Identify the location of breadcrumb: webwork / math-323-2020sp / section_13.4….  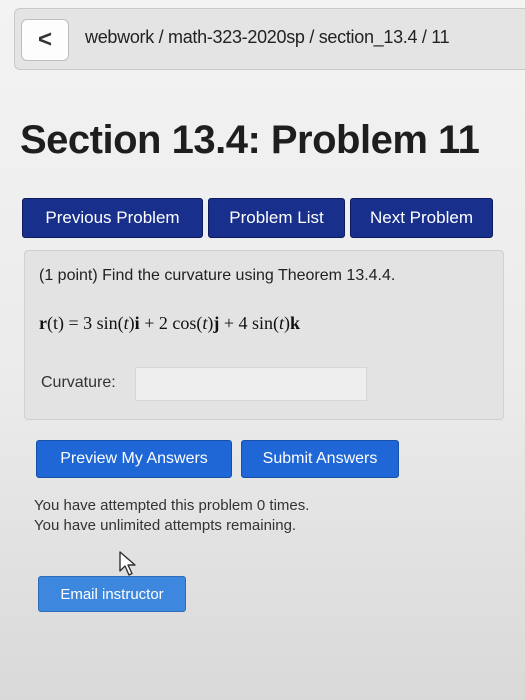
(267, 37).